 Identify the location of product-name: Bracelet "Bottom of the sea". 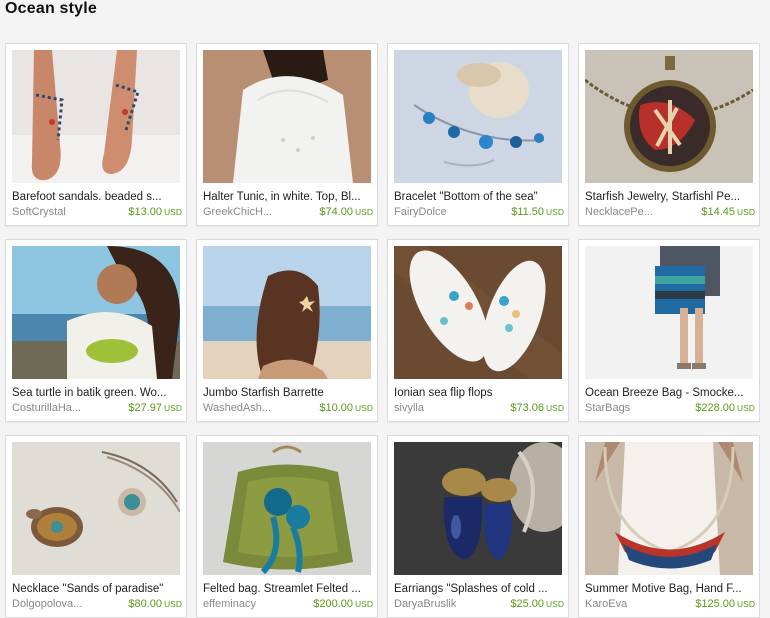
(479, 197).